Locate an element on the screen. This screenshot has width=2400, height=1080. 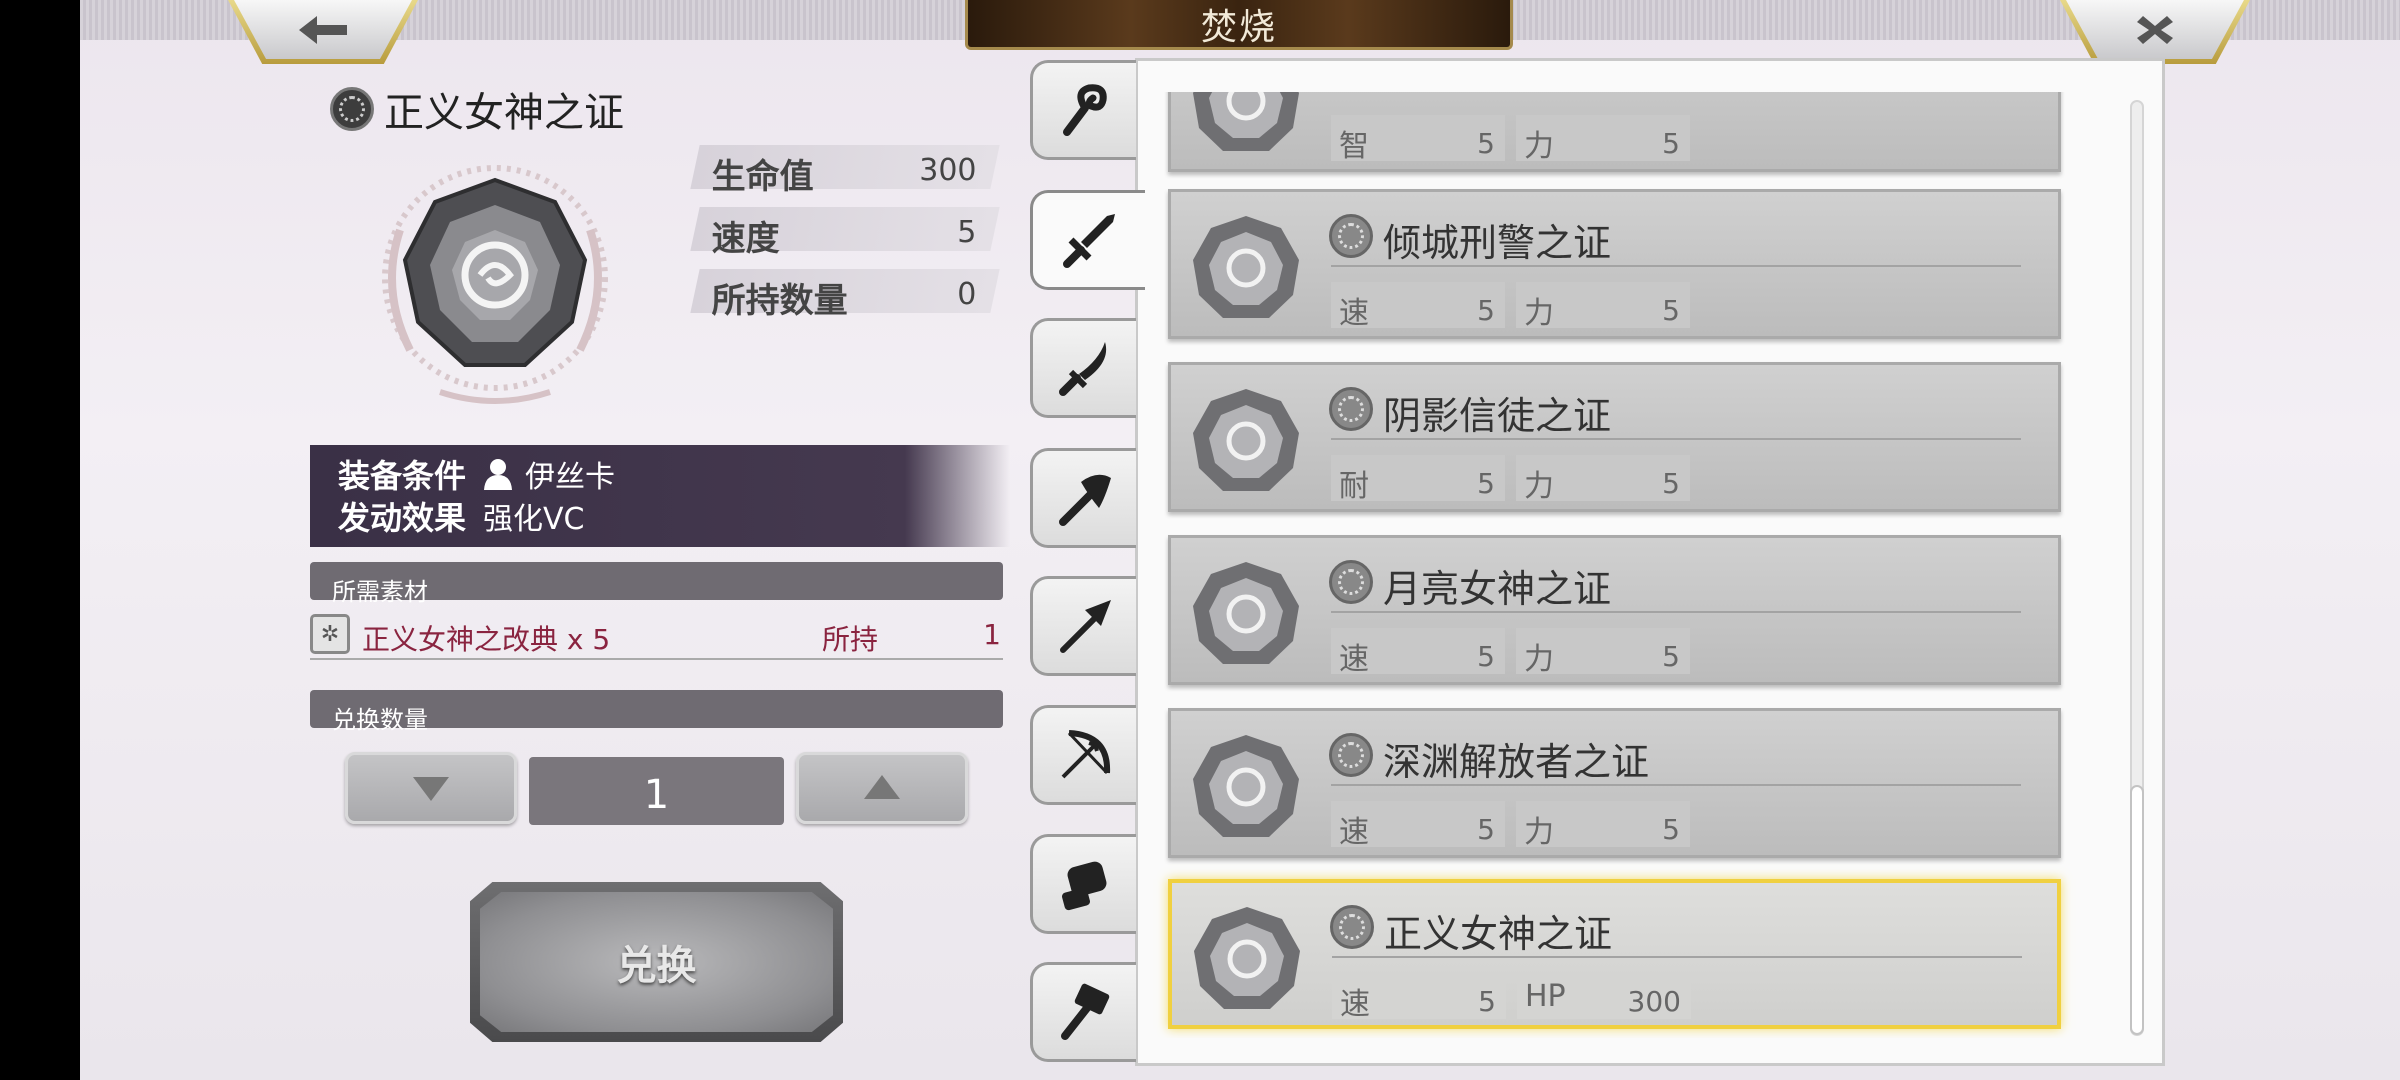
triangle-up-icon is located at coordinates (882, 787).